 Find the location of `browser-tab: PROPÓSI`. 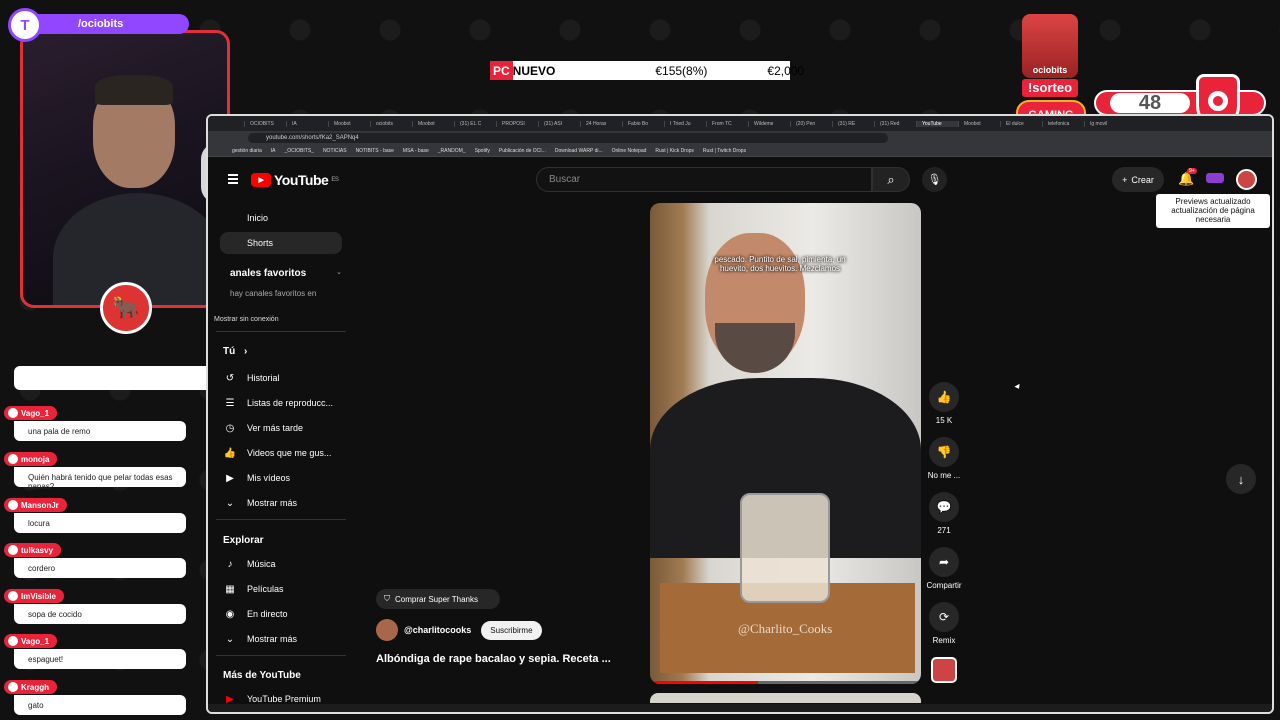

browser-tab: PROPÓSI is located at coordinates (517, 123).